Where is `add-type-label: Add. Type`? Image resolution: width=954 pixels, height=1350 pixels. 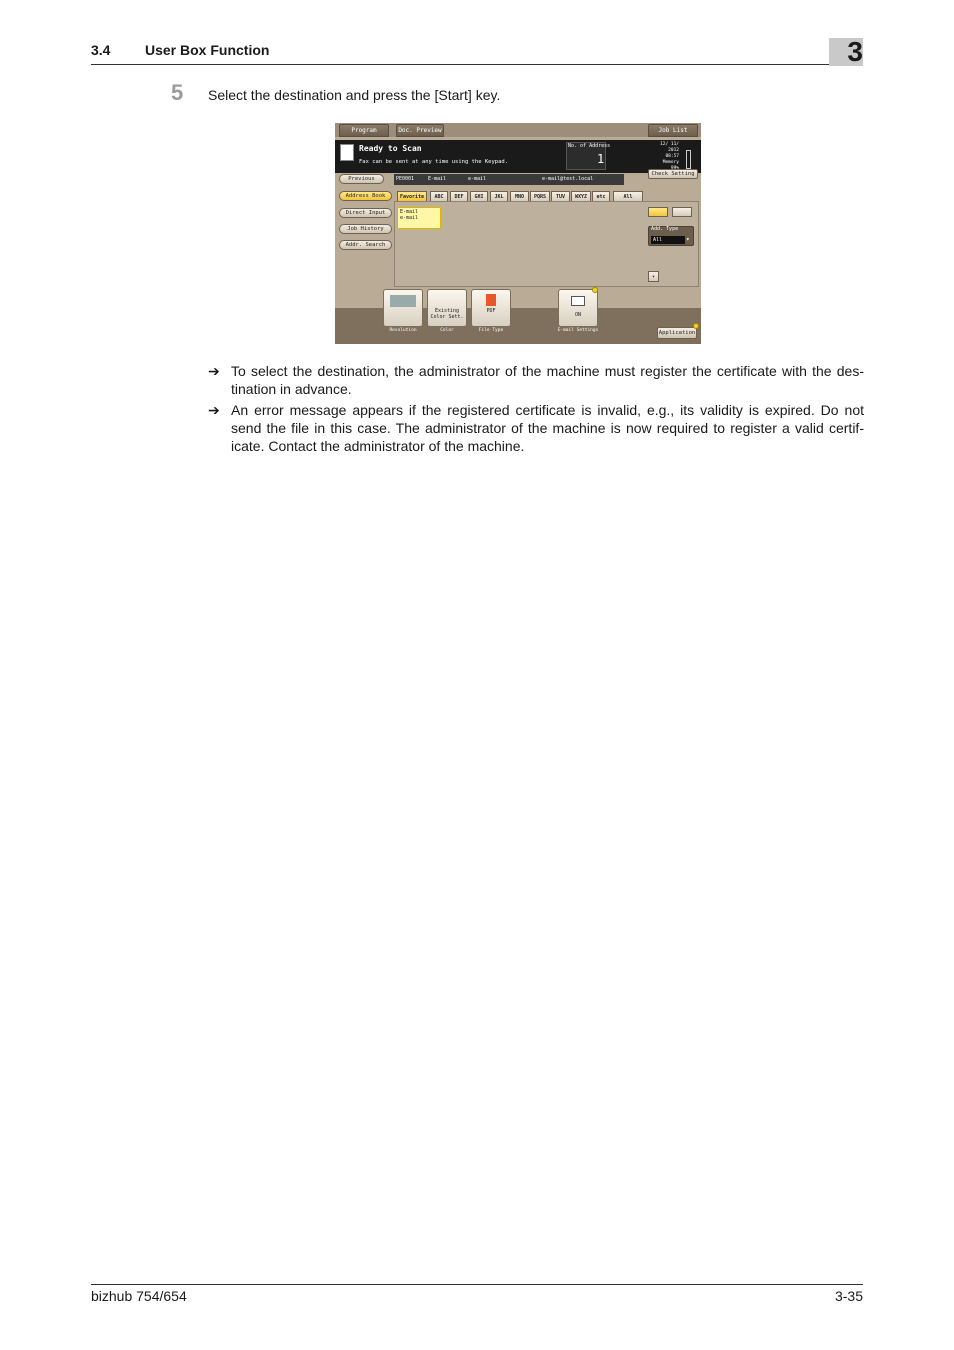
add-type-label: Add. Type is located at coordinates (665, 229).